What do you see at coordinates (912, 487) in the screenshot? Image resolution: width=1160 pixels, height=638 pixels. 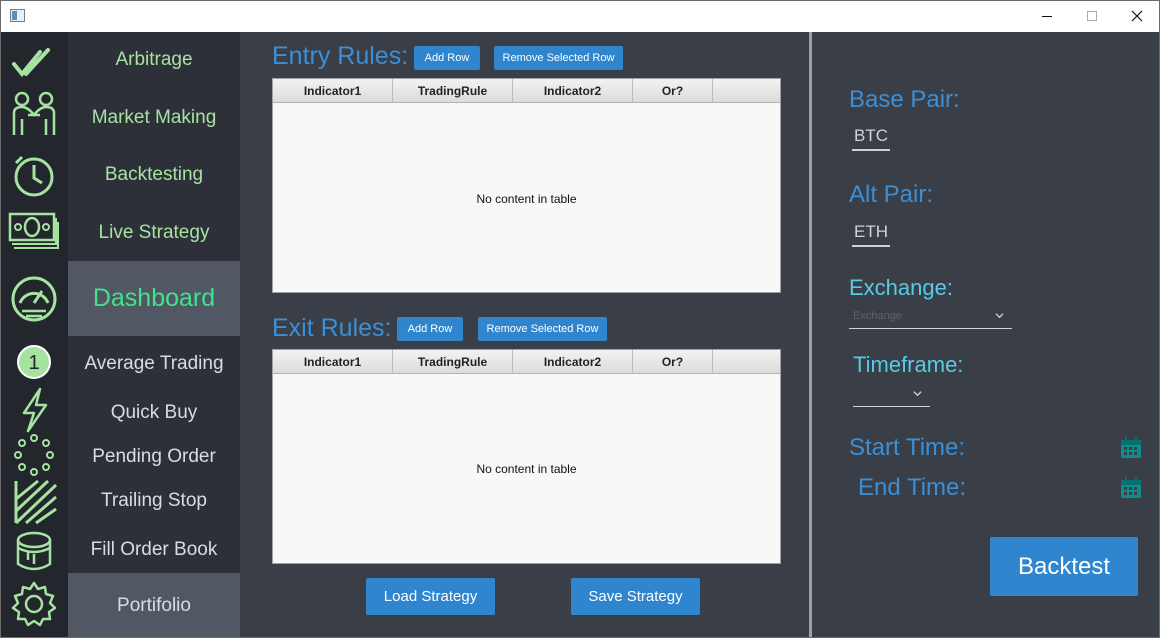 I see `end-time-label: End Time:` at bounding box center [912, 487].